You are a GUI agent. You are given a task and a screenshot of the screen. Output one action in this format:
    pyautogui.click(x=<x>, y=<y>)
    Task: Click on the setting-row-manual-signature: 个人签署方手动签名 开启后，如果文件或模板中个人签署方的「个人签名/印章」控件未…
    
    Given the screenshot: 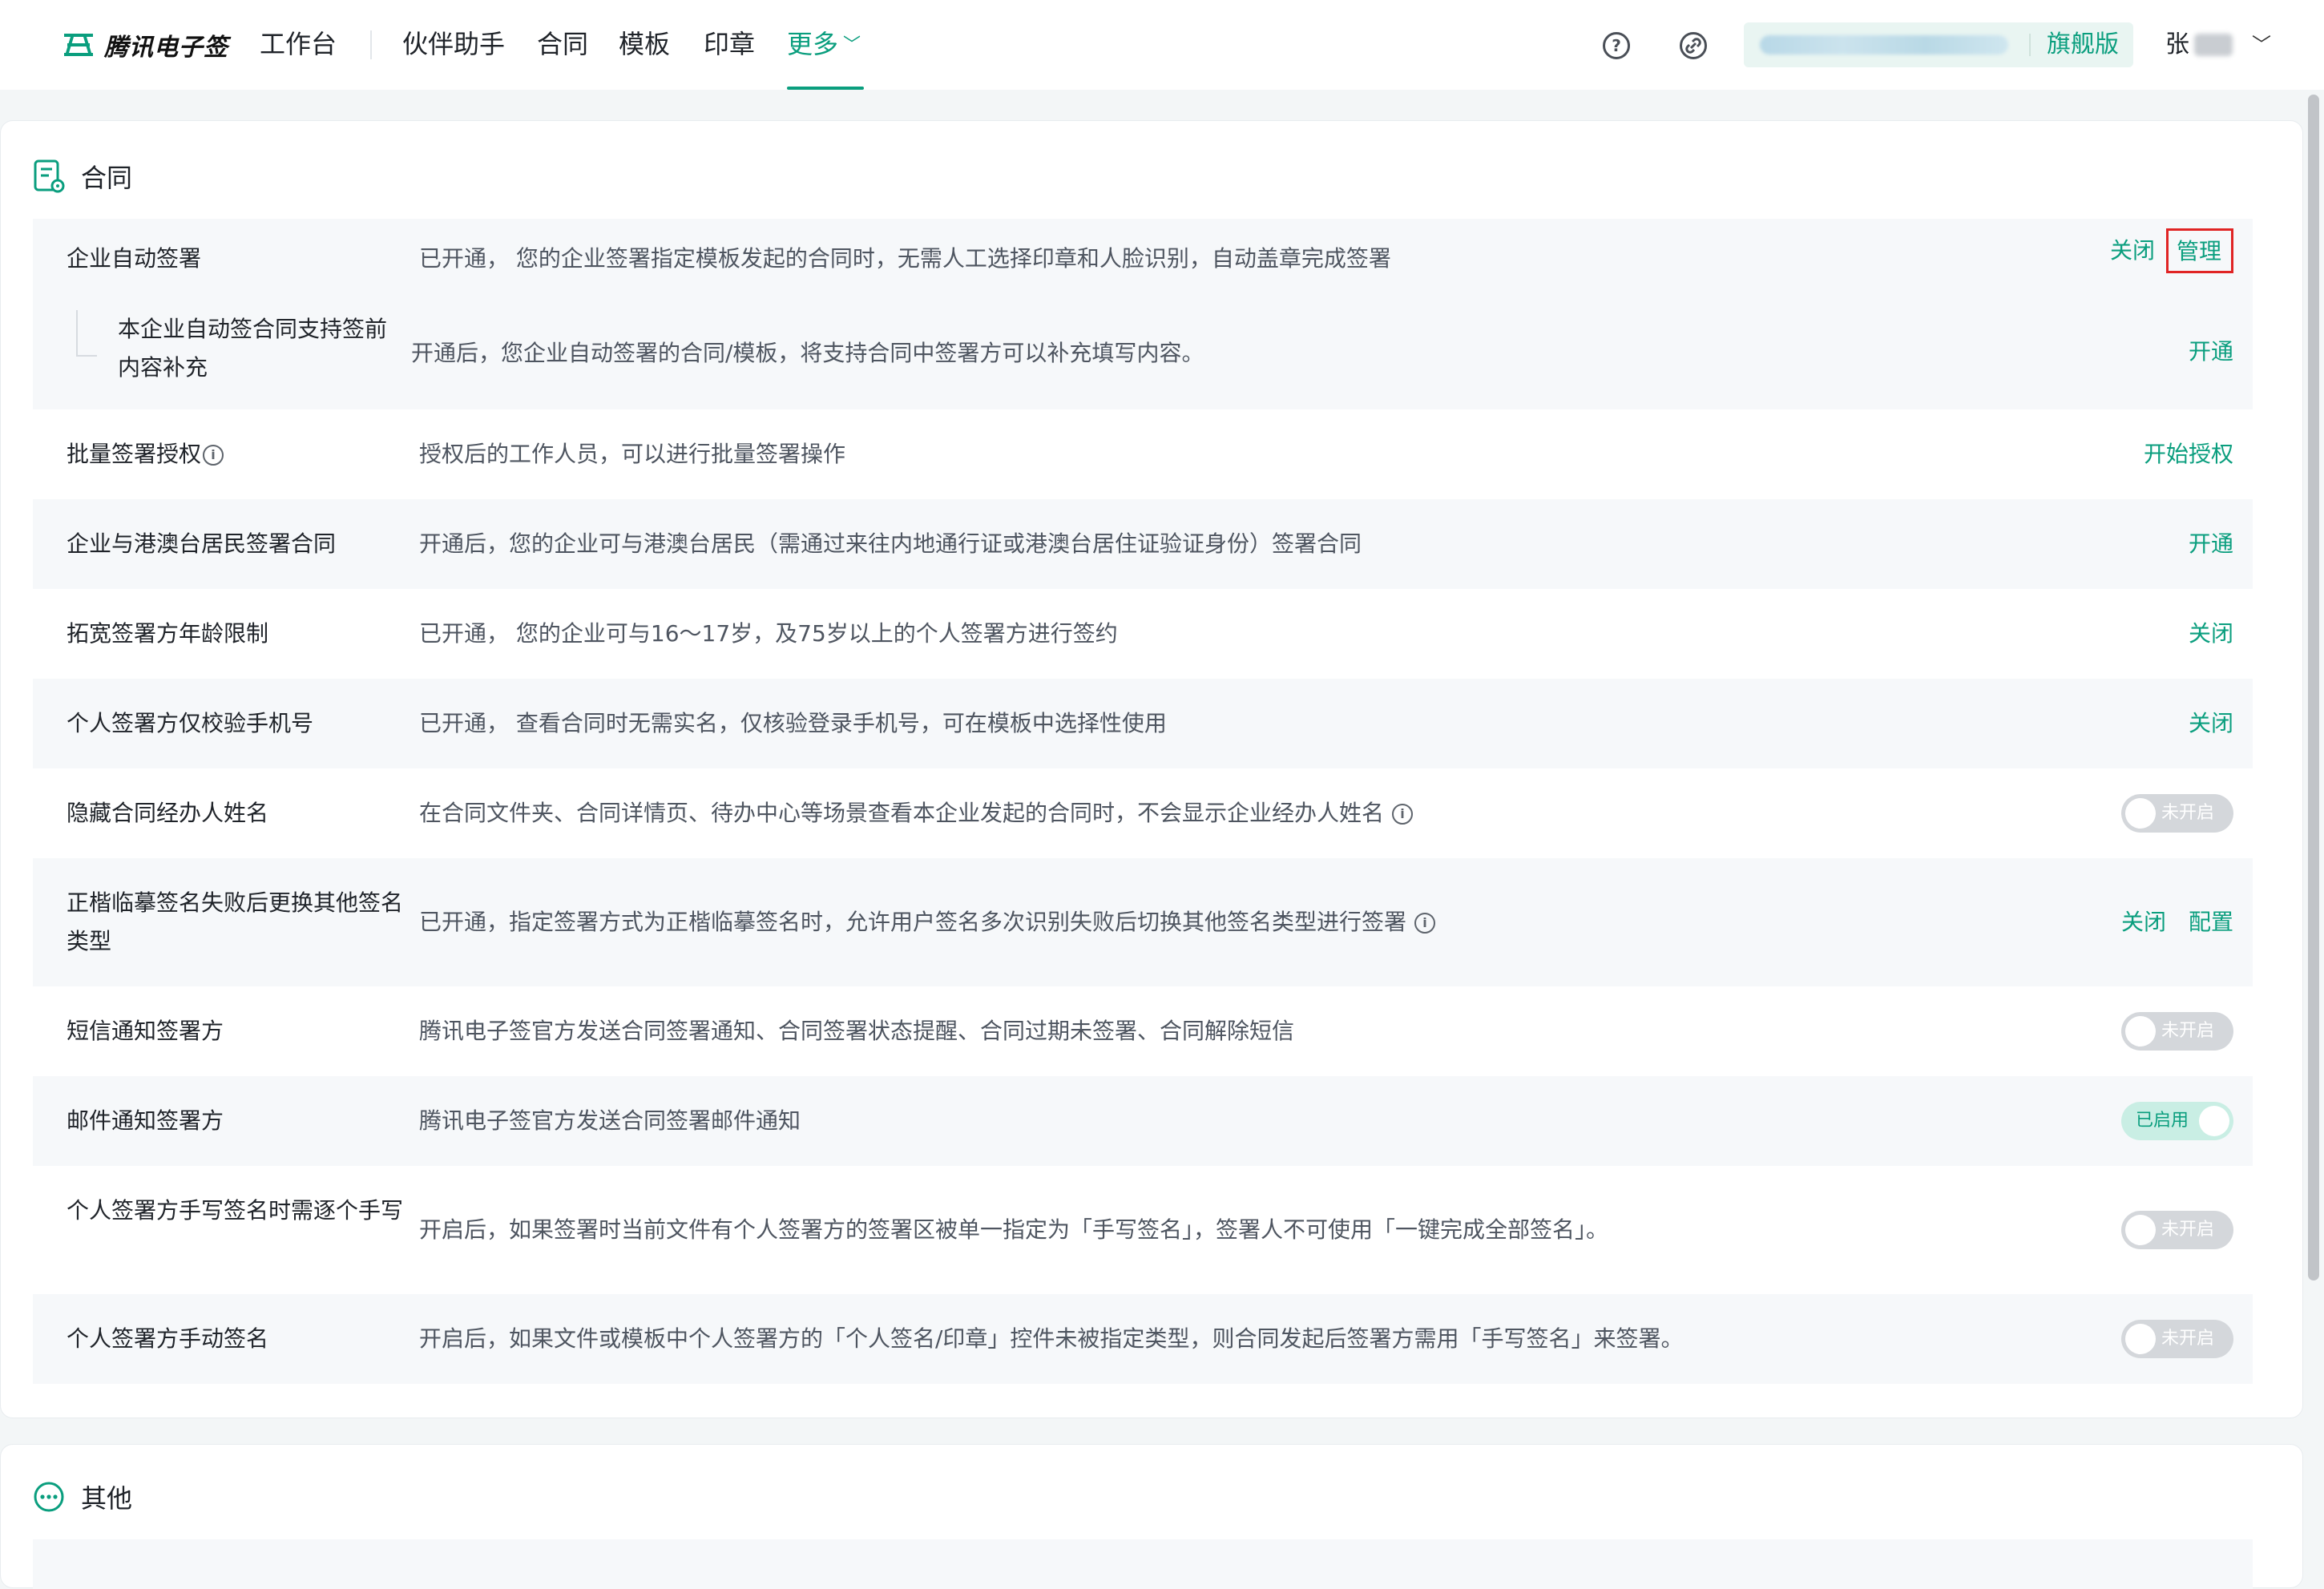 What is the action you would take?
    pyautogui.click(x=1143, y=1339)
    